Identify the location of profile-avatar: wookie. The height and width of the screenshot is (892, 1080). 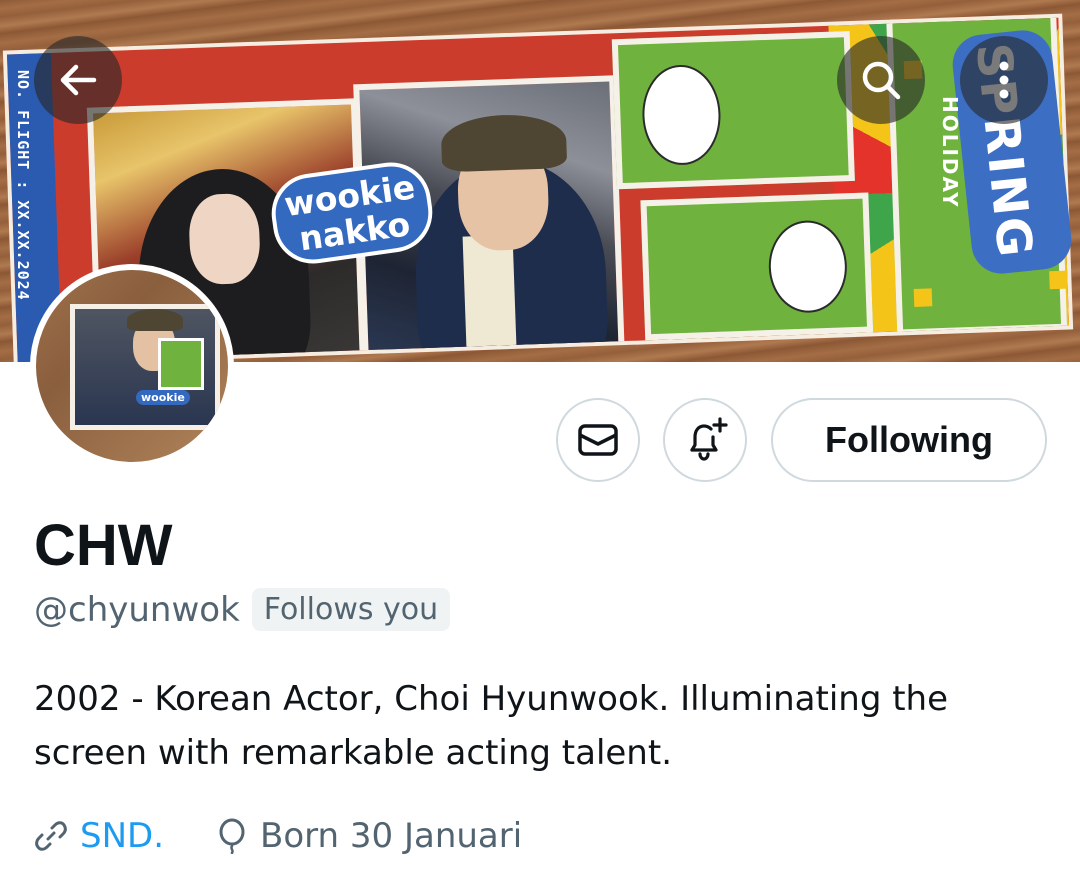
(132, 366).